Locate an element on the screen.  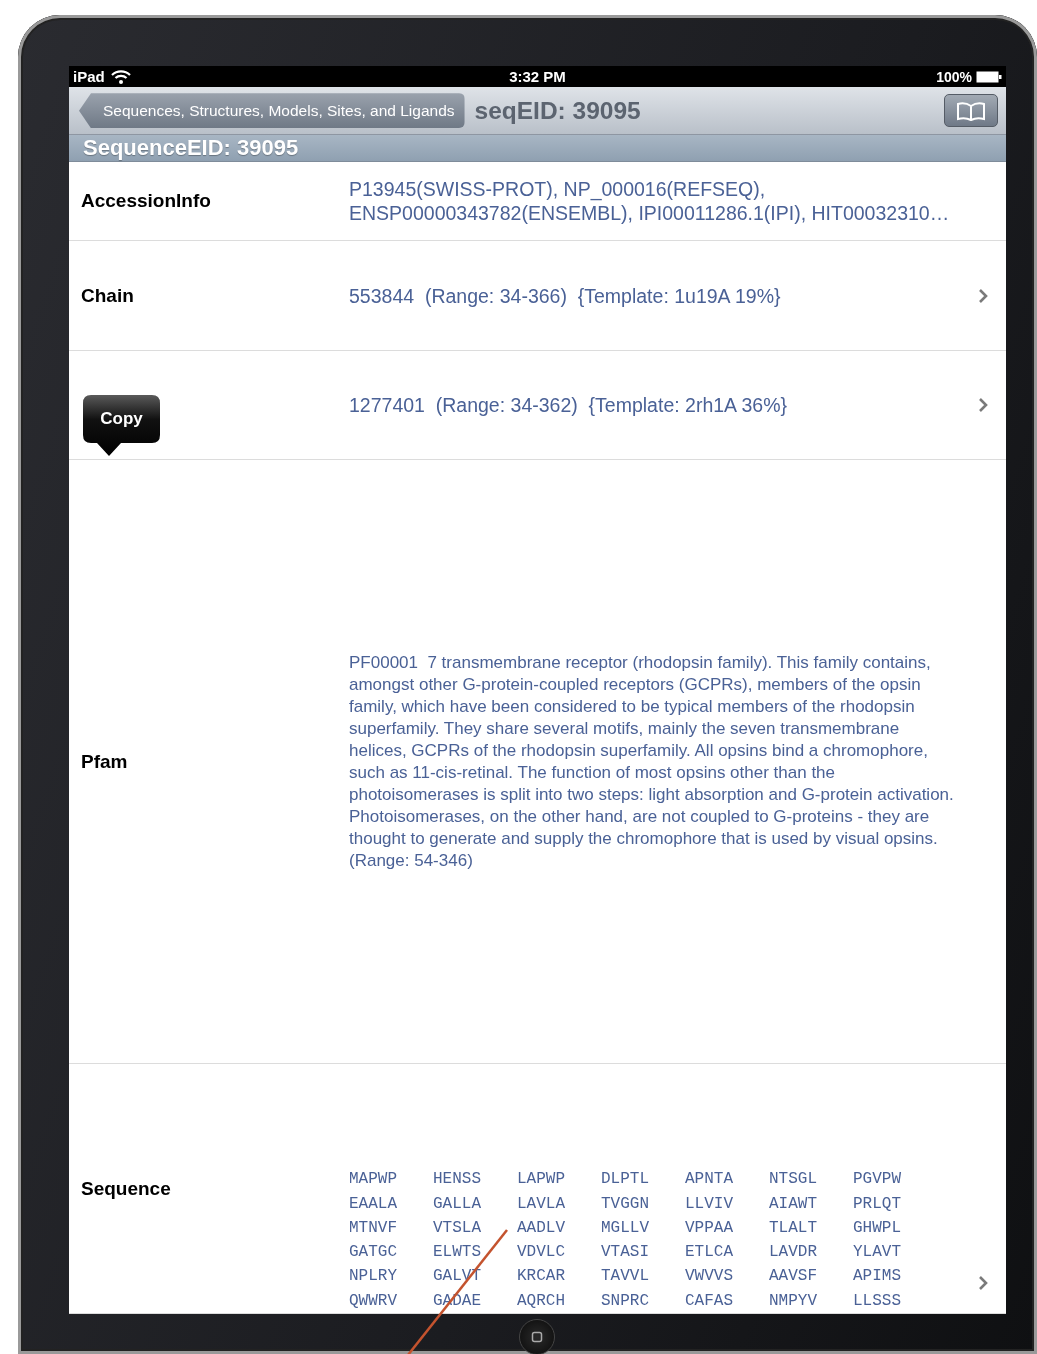
sequence-group: CAFAS is located at coordinates (727, 1300).